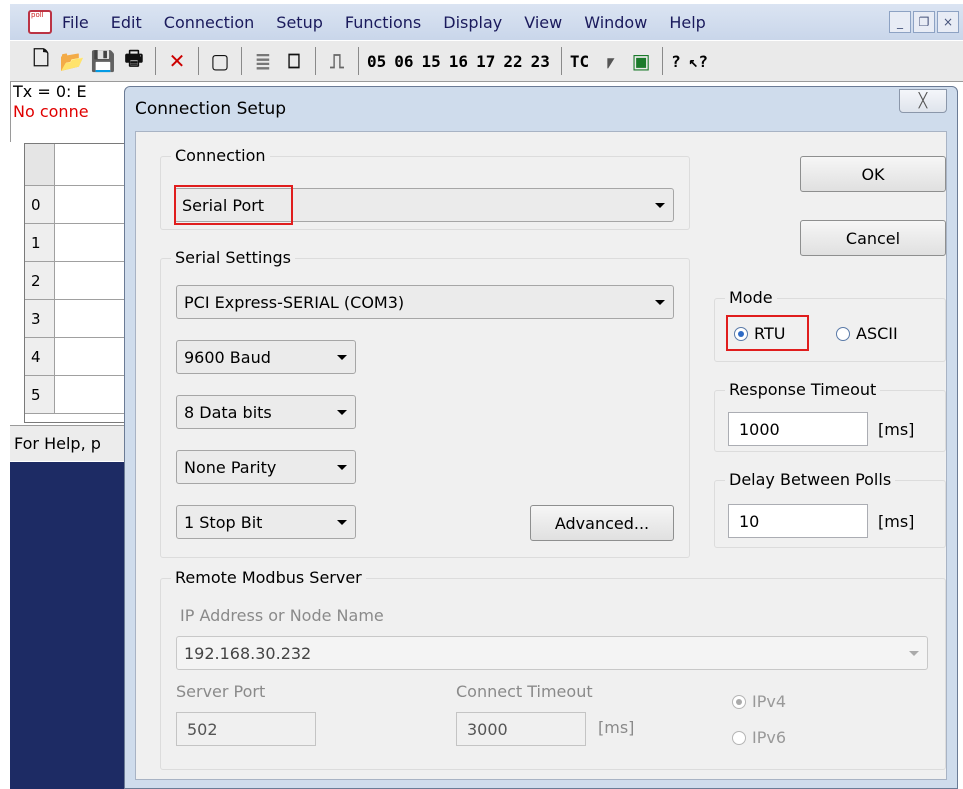 The height and width of the screenshot is (789, 963). I want to click on open-folder-icon: 📂, so click(72, 61).